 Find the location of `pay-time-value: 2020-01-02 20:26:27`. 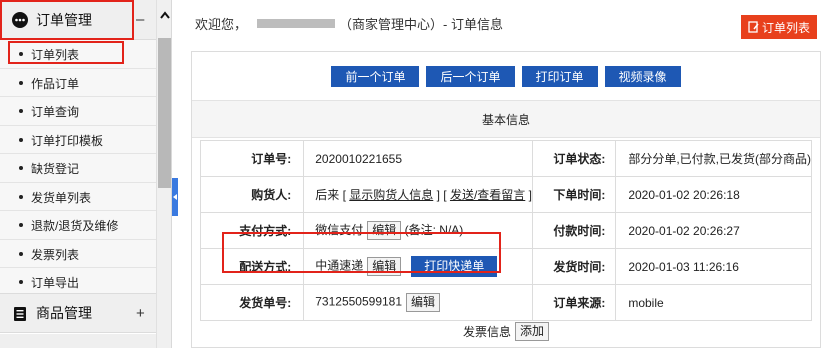

pay-time-value: 2020-01-02 20:26:27 is located at coordinates (713, 230).